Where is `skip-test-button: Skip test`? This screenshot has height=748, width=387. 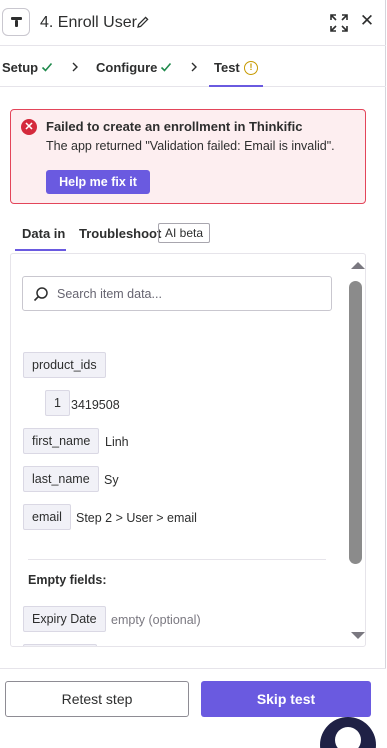 skip-test-button: Skip test is located at coordinates (286, 699).